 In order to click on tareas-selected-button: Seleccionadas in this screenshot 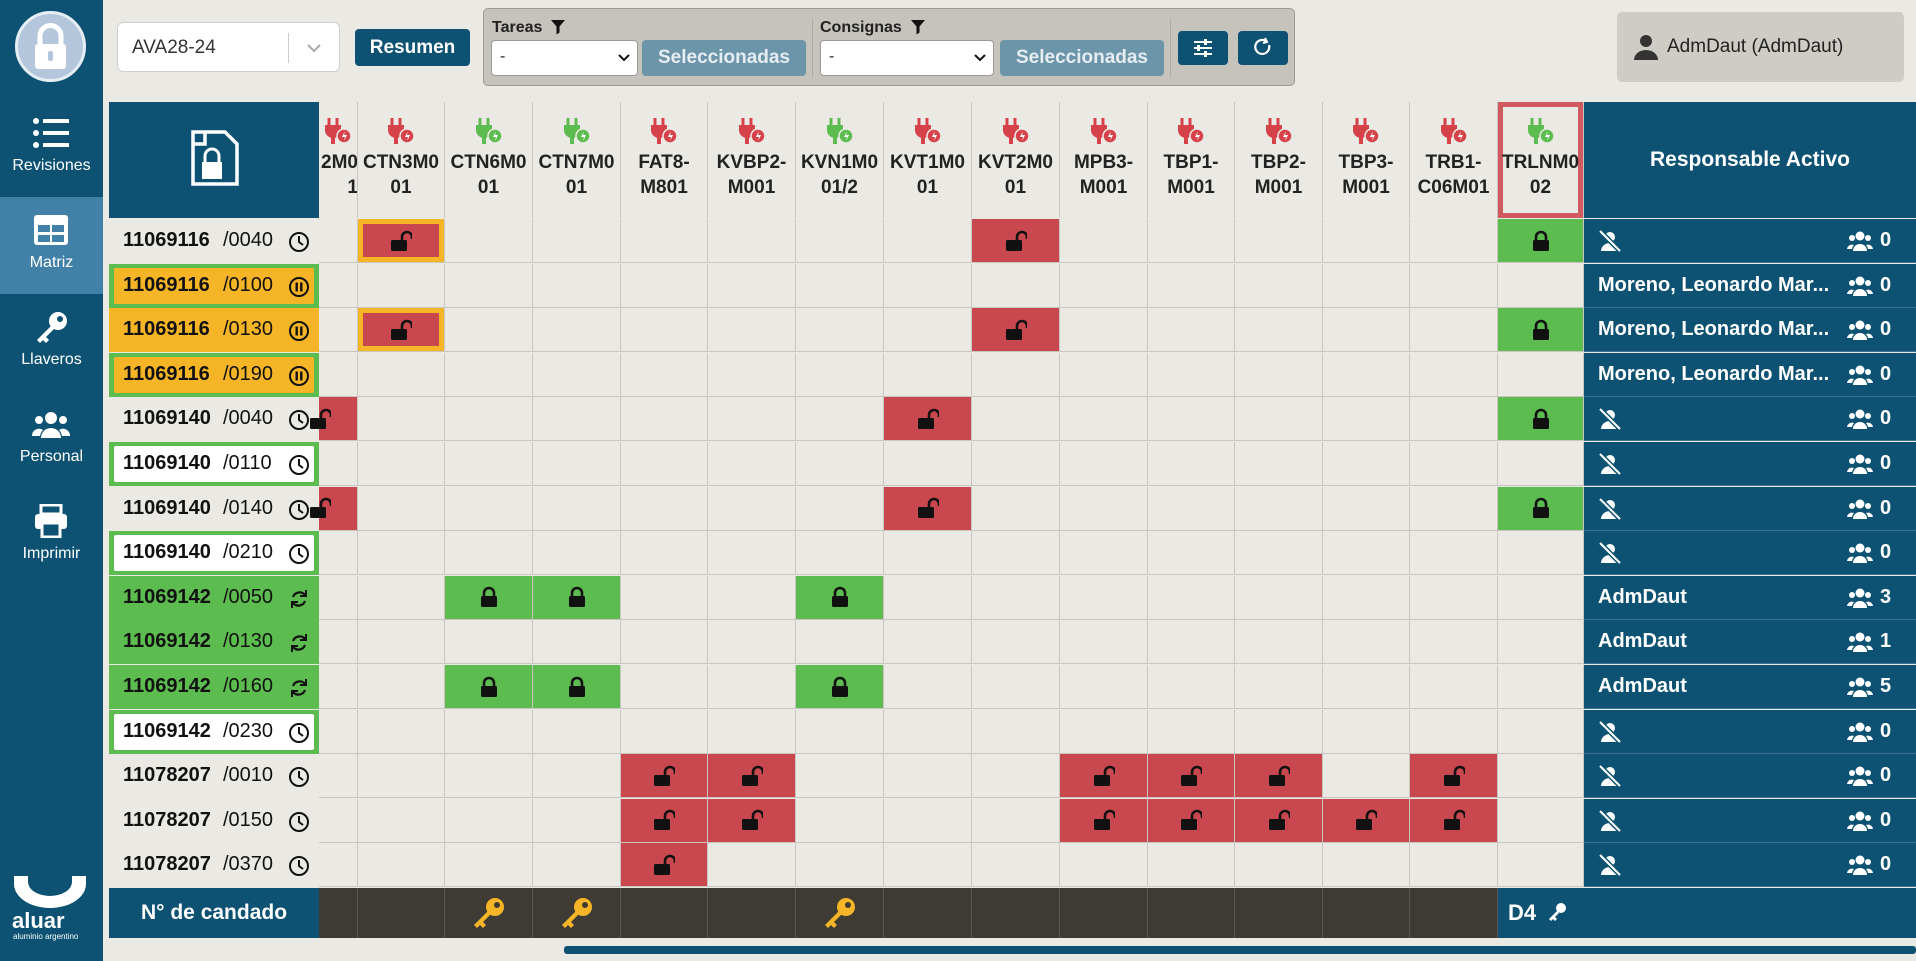, I will do `click(724, 58)`.